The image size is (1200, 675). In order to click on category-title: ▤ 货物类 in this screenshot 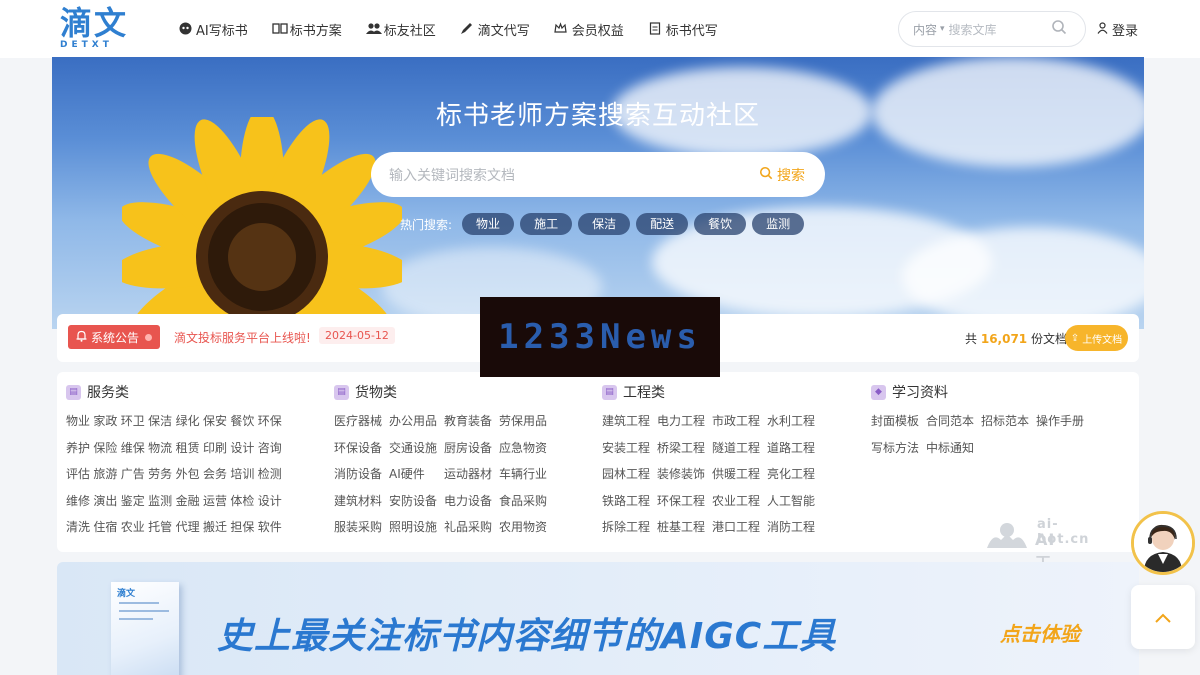, I will do `click(464, 392)`.